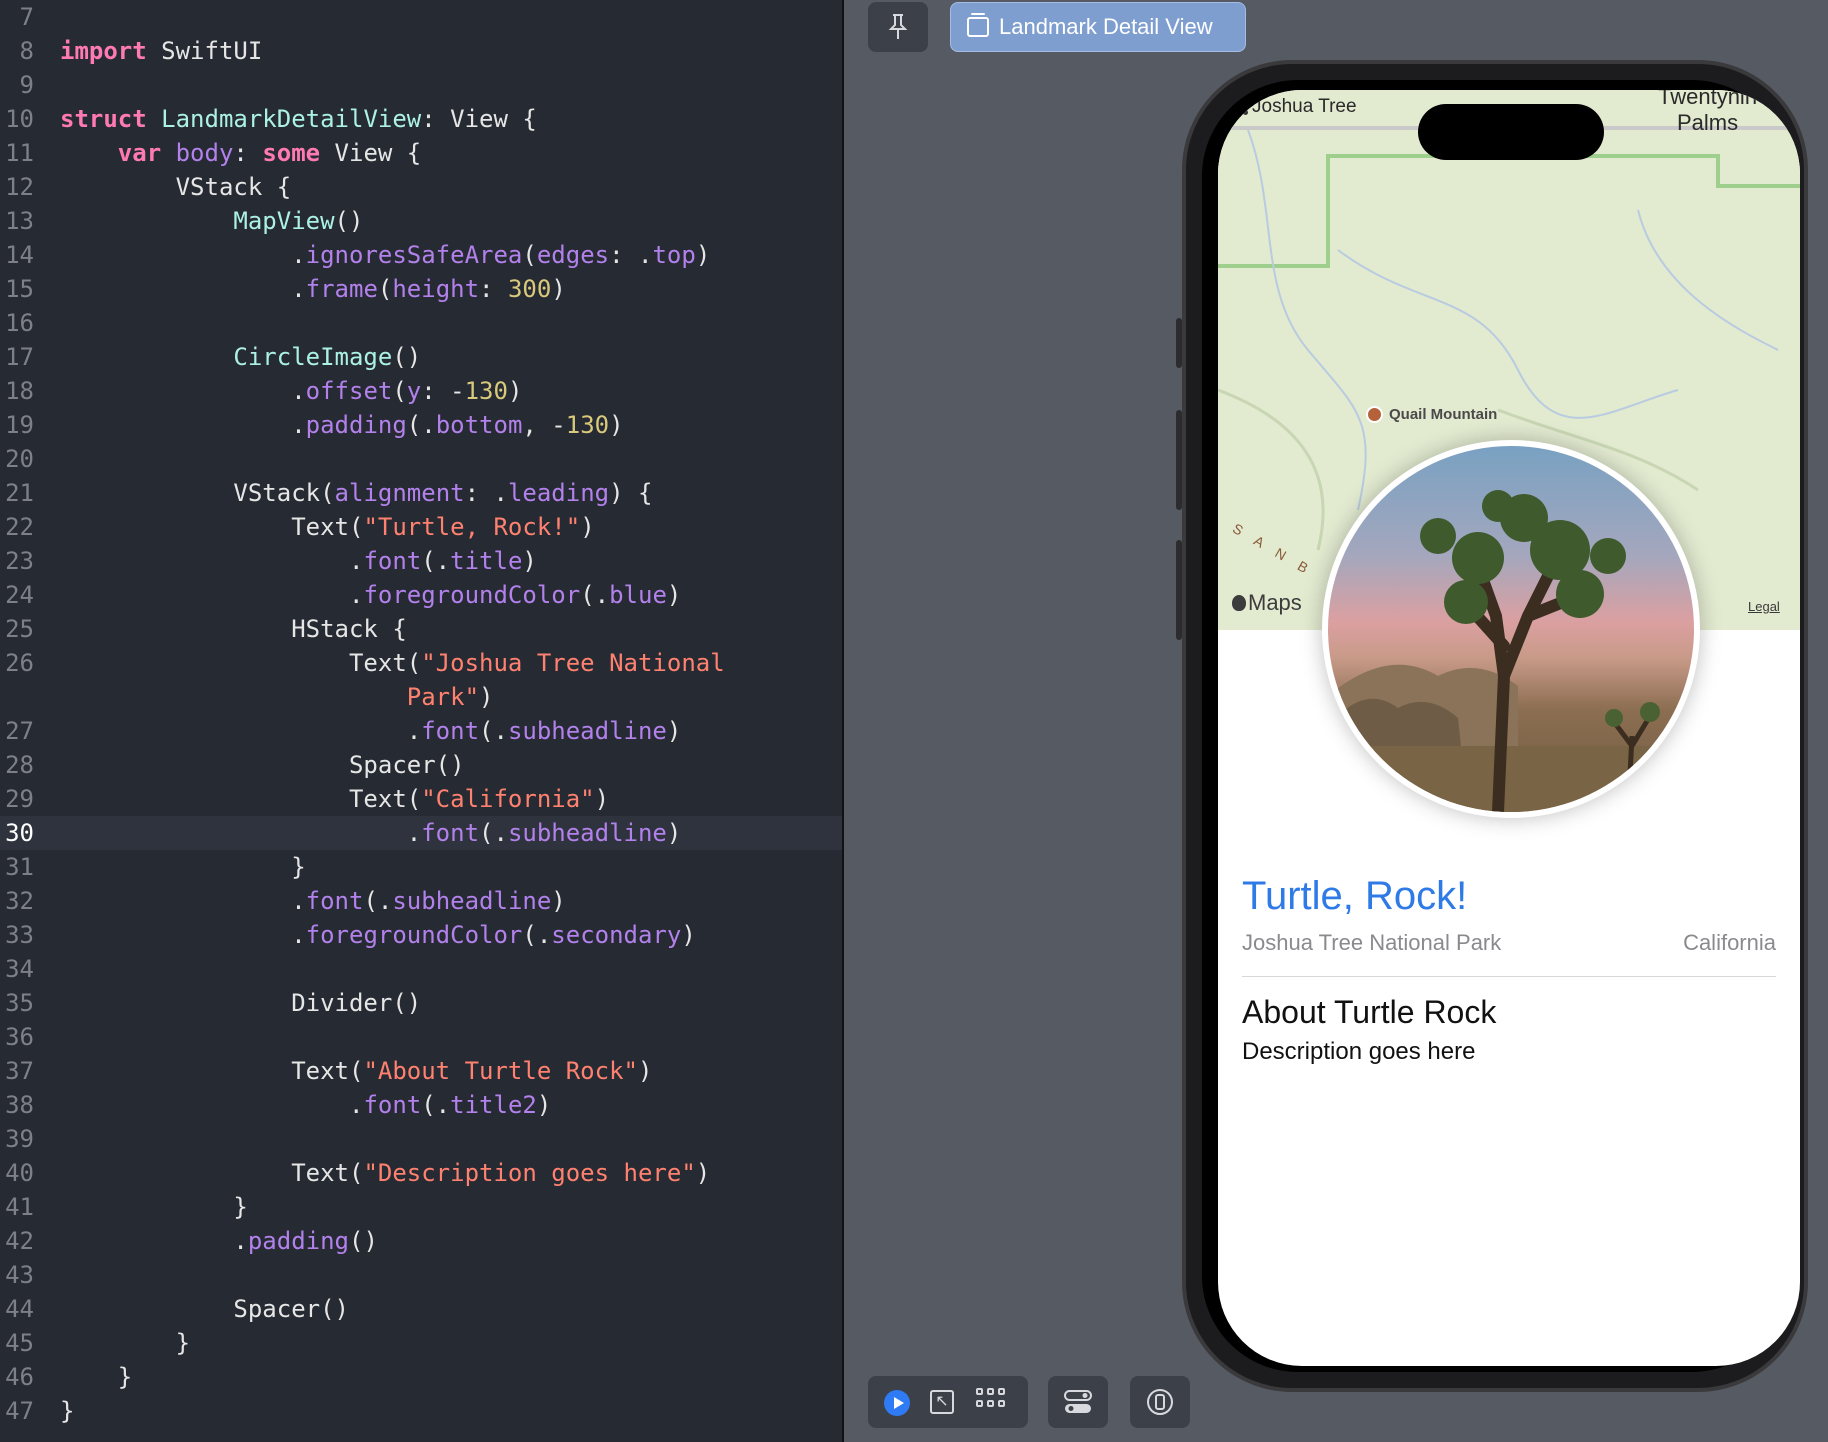 The height and width of the screenshot is (1442, 1828). Describe the element at coordinates (19, 629) in the screenshot. I see `line-number: 25` at that location.